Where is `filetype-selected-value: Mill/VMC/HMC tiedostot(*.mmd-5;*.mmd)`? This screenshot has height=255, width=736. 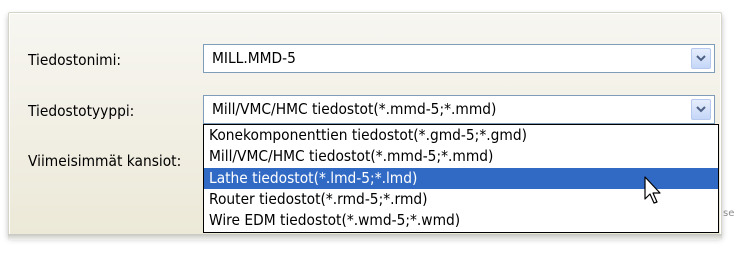
filetype-selected-value: Mill/VMC/HMC tiedostot(*.mmd-5;*.mmd) is located at coordinates (354, 109).